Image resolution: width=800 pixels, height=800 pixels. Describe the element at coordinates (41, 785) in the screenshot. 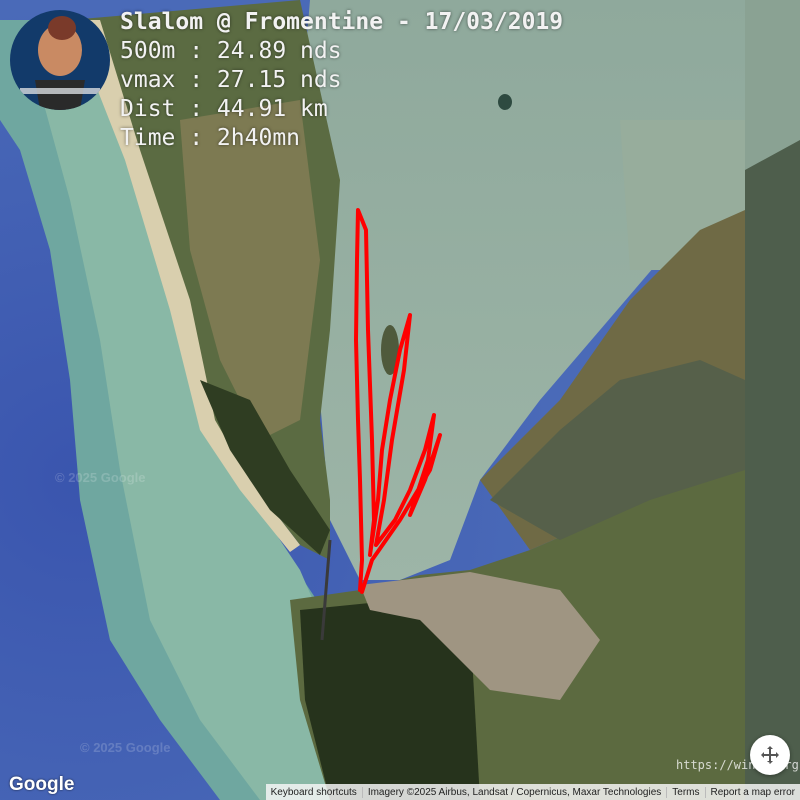

I see `google-logo: Google` at that location.